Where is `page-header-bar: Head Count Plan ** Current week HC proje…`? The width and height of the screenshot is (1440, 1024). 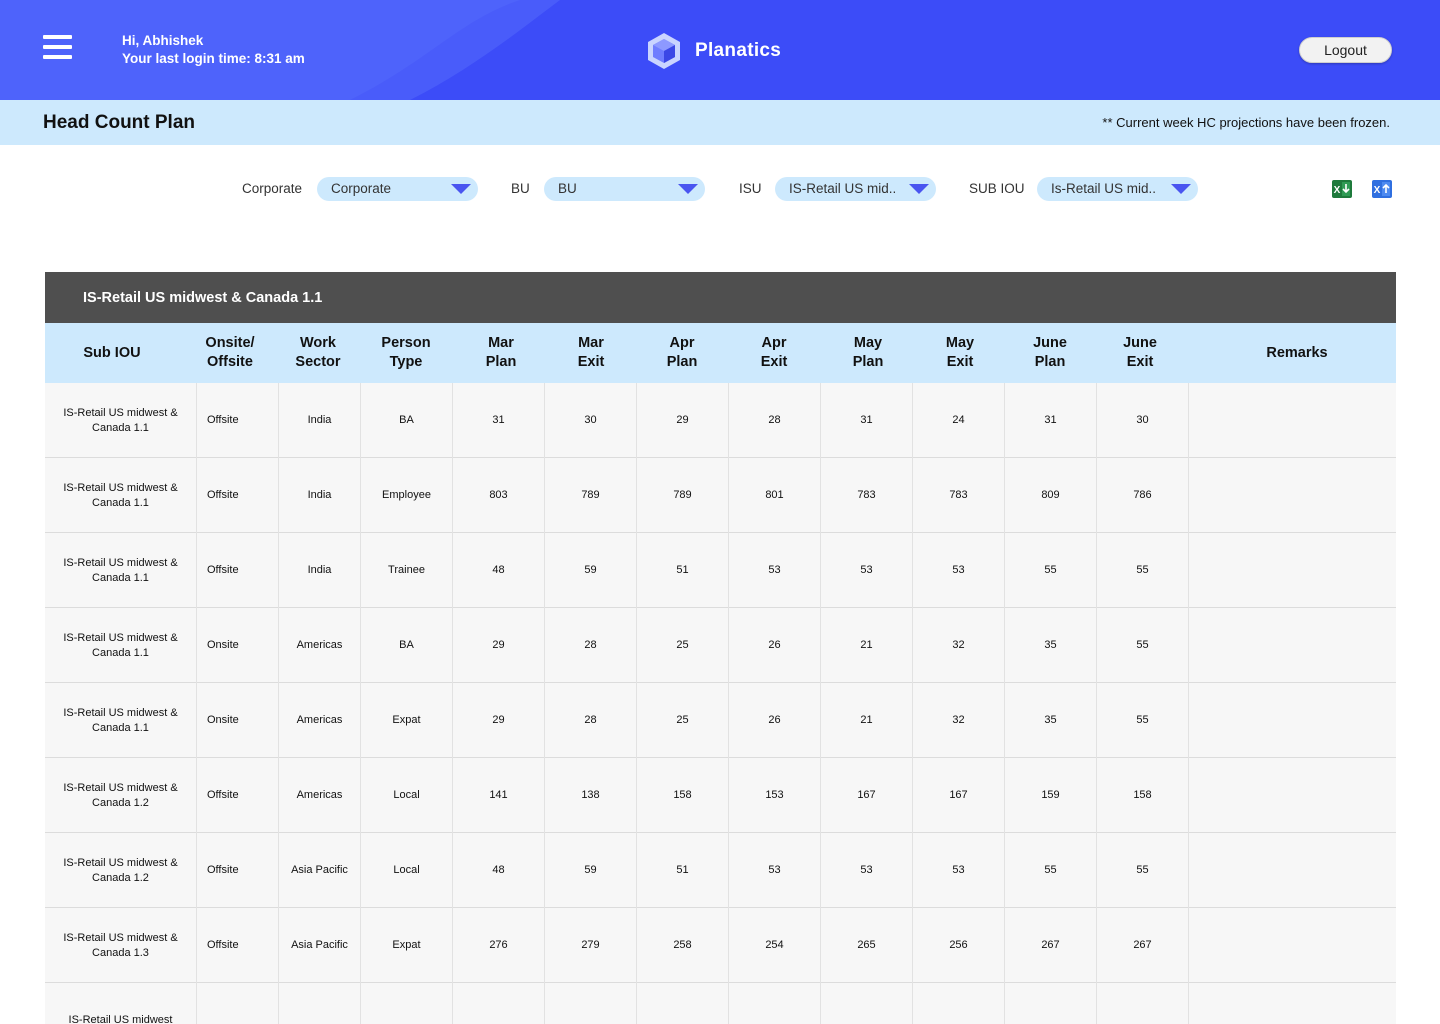
page-header-bar: Head Count Plan ** Current week HC proje… is located at coordinates (720, 122).